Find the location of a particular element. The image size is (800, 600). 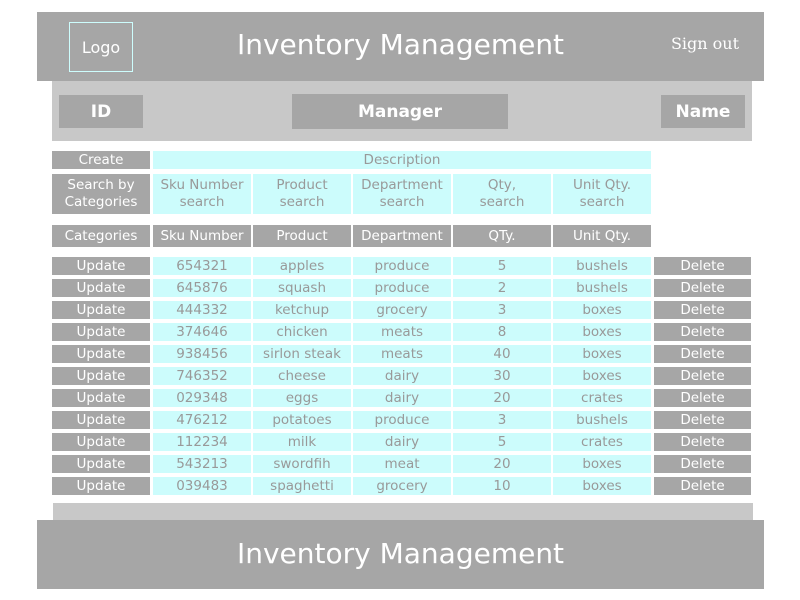

description-field: Description is located at coordinates (402, 160).